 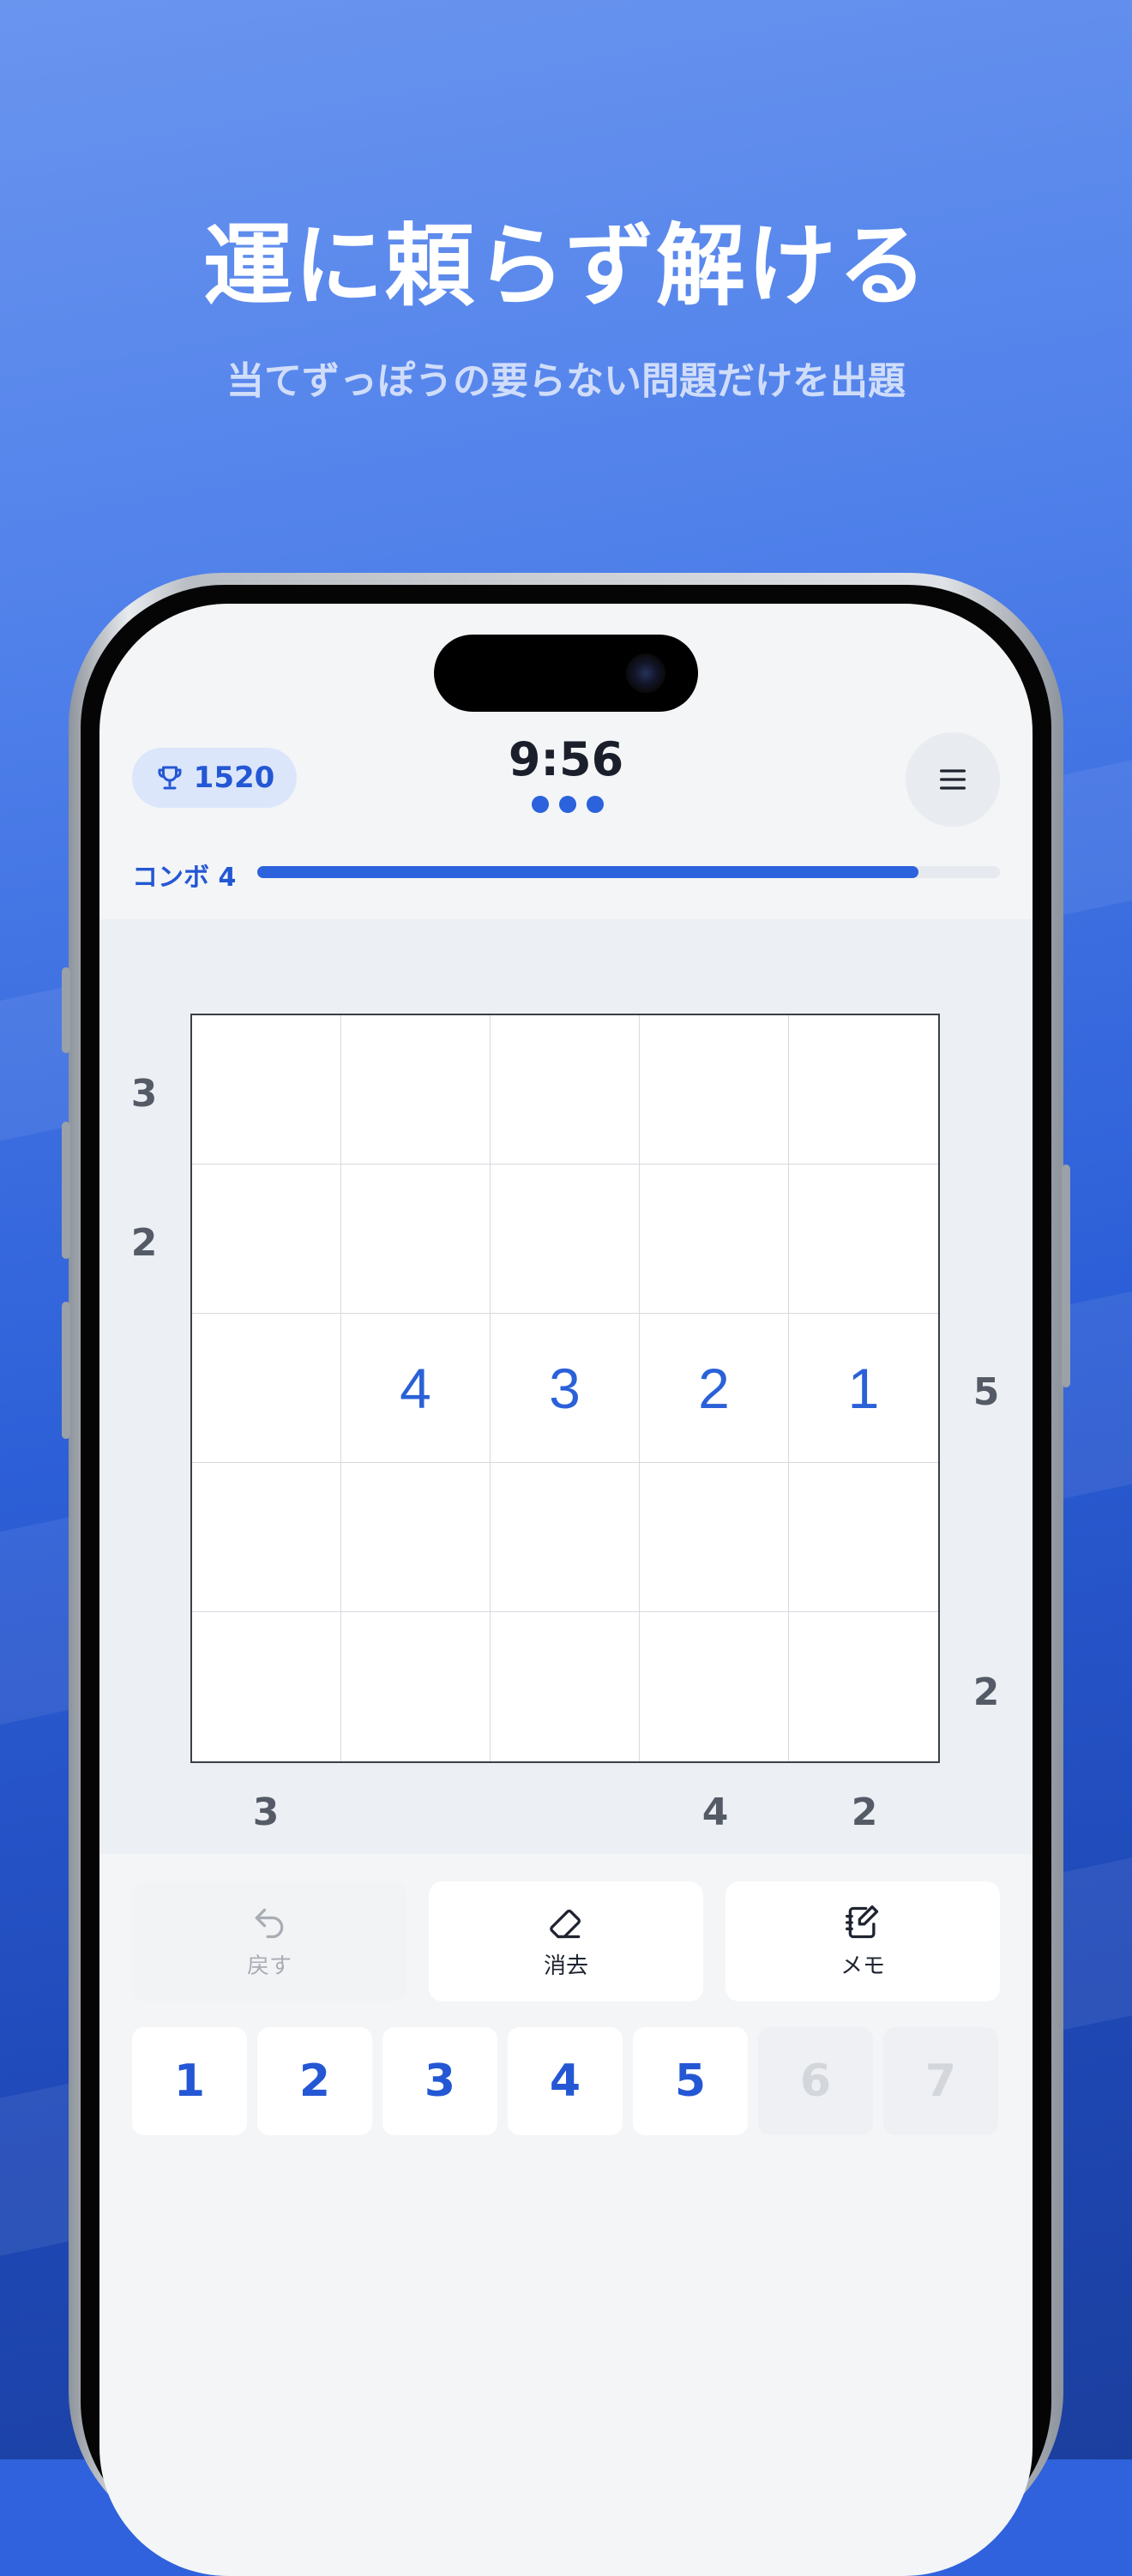 I want to click on number-key-2: 2, so click(x=314, y=2081).